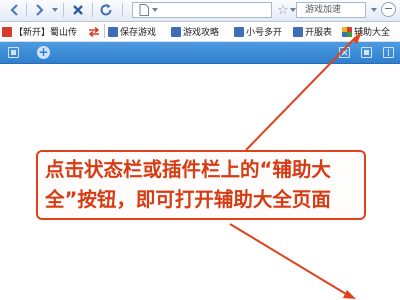  What do you see at coordinates (188, 199) in the screenshot?
I see `callout-line-2: 全”按钮，即可打开辅助大全页面` at bounding box center [188, 199].